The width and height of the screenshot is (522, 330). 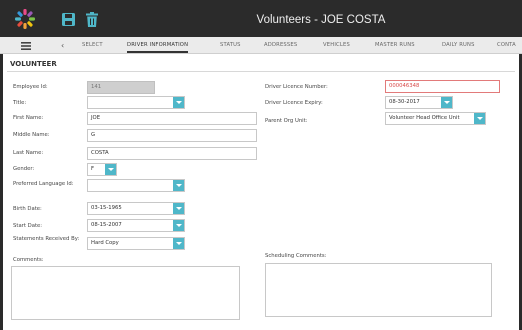 What do you see at coordinates (28, 226) in the screenshot?
I see `start-date-label: Start Date:` at bounding box center [28, 226].